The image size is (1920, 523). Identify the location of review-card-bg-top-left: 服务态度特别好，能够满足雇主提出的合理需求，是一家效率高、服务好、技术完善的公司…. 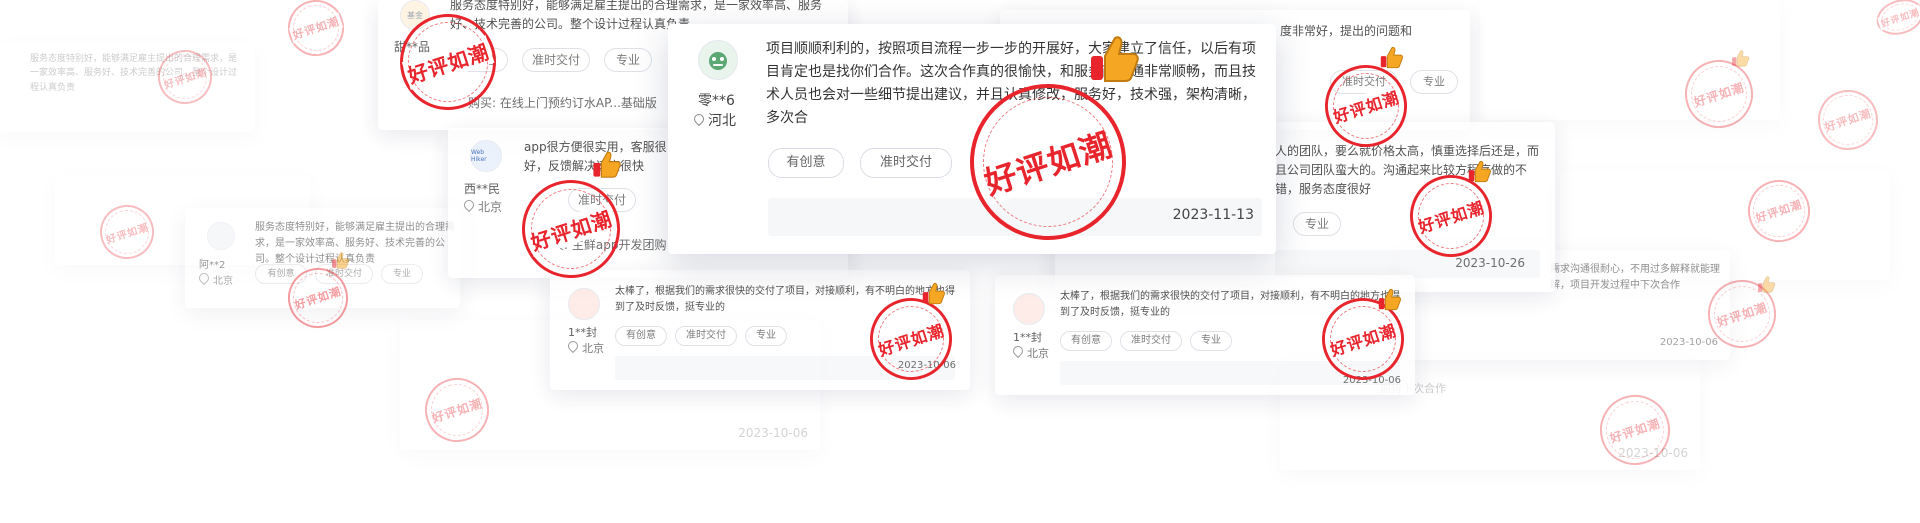
(127, 87).